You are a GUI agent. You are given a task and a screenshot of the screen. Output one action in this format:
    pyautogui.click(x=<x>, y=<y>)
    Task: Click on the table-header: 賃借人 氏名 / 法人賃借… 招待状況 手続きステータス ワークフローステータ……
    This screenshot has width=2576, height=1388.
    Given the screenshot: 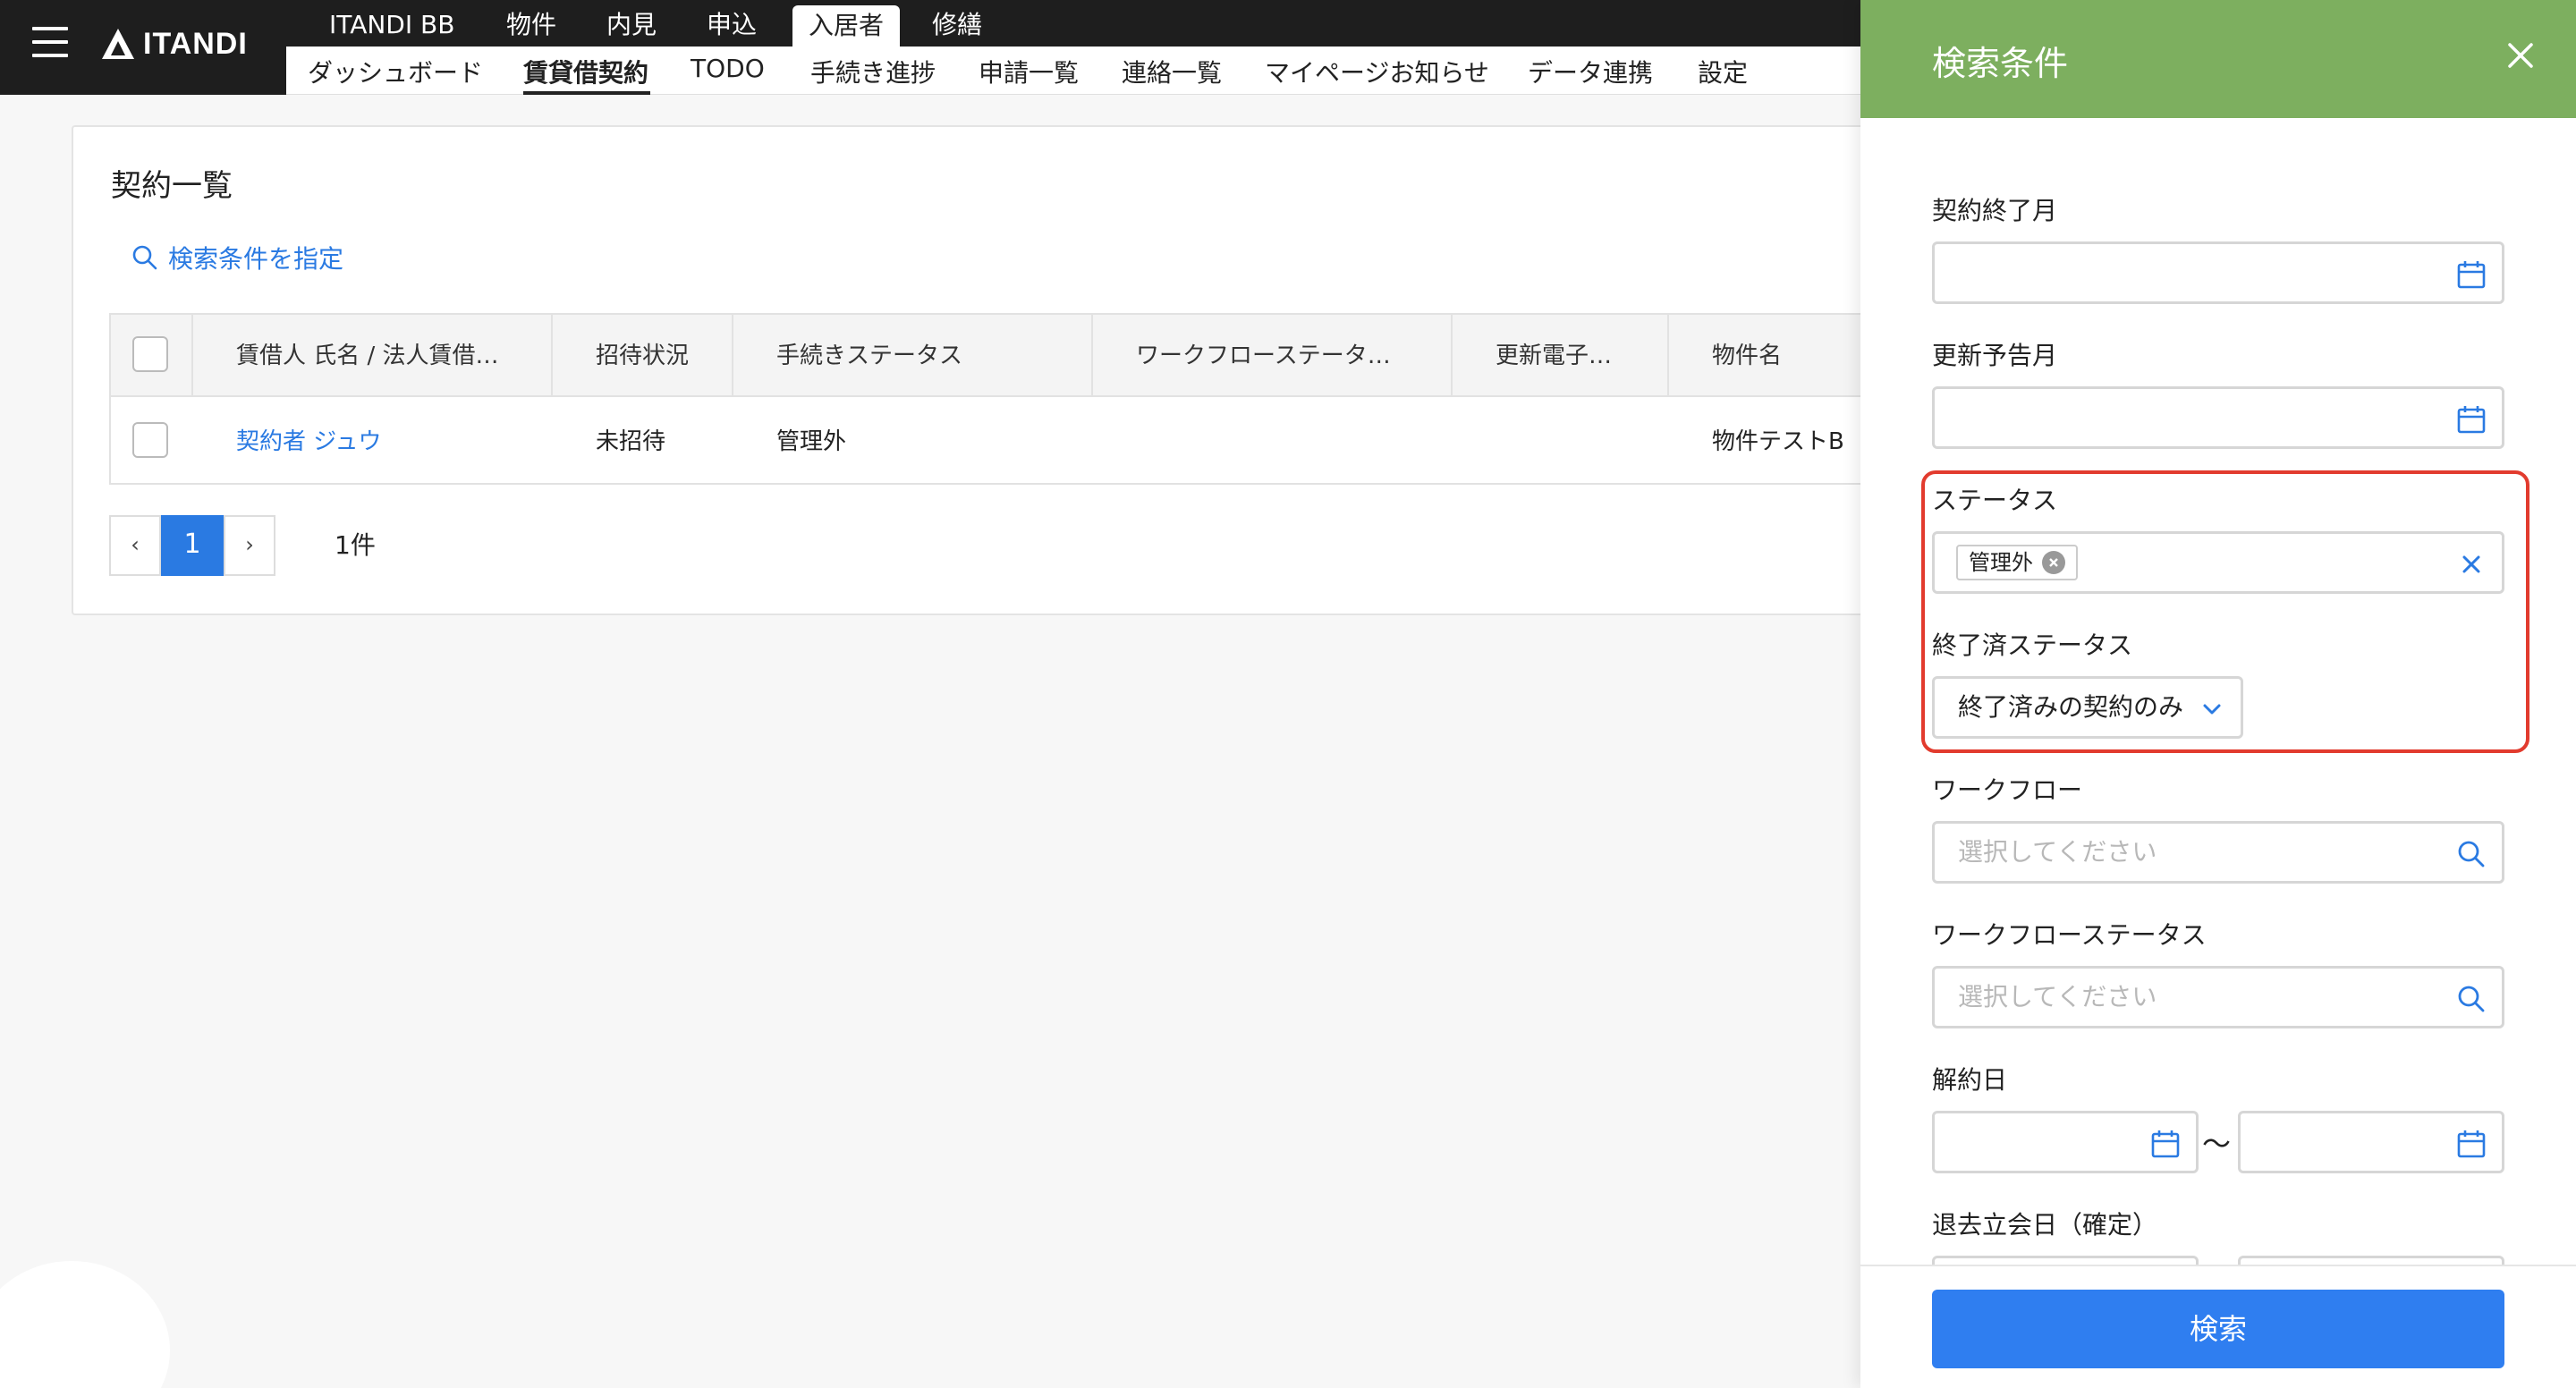 What is the action you would take?
    pyautogui.click(x=1000, y=356)
    